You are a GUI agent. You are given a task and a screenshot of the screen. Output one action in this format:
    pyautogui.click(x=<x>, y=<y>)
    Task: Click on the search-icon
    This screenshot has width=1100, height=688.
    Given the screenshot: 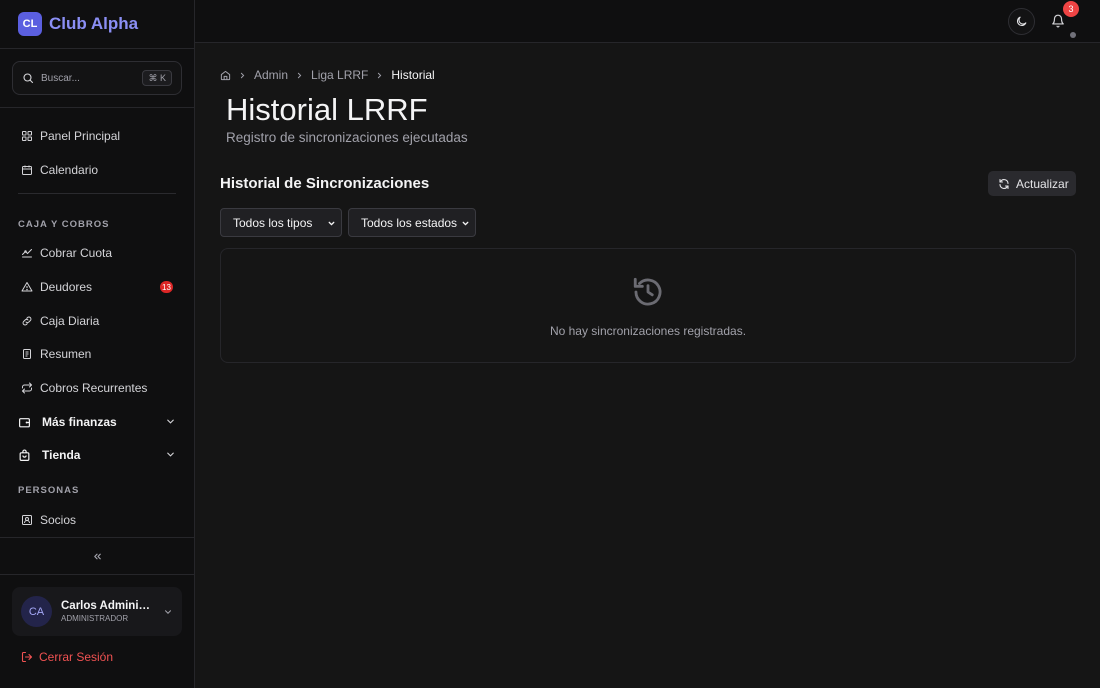 What is the action you would take?
    pyautogui.click(x=28, y=78)
    